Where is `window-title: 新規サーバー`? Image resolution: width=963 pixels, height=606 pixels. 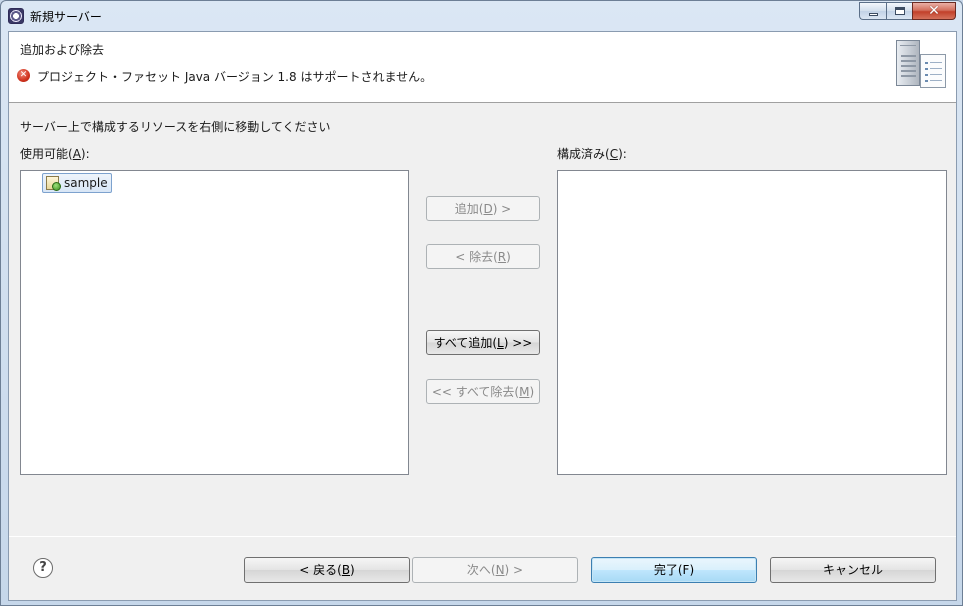 window-title: 新規サーバー is located at coordinates (66, 17).